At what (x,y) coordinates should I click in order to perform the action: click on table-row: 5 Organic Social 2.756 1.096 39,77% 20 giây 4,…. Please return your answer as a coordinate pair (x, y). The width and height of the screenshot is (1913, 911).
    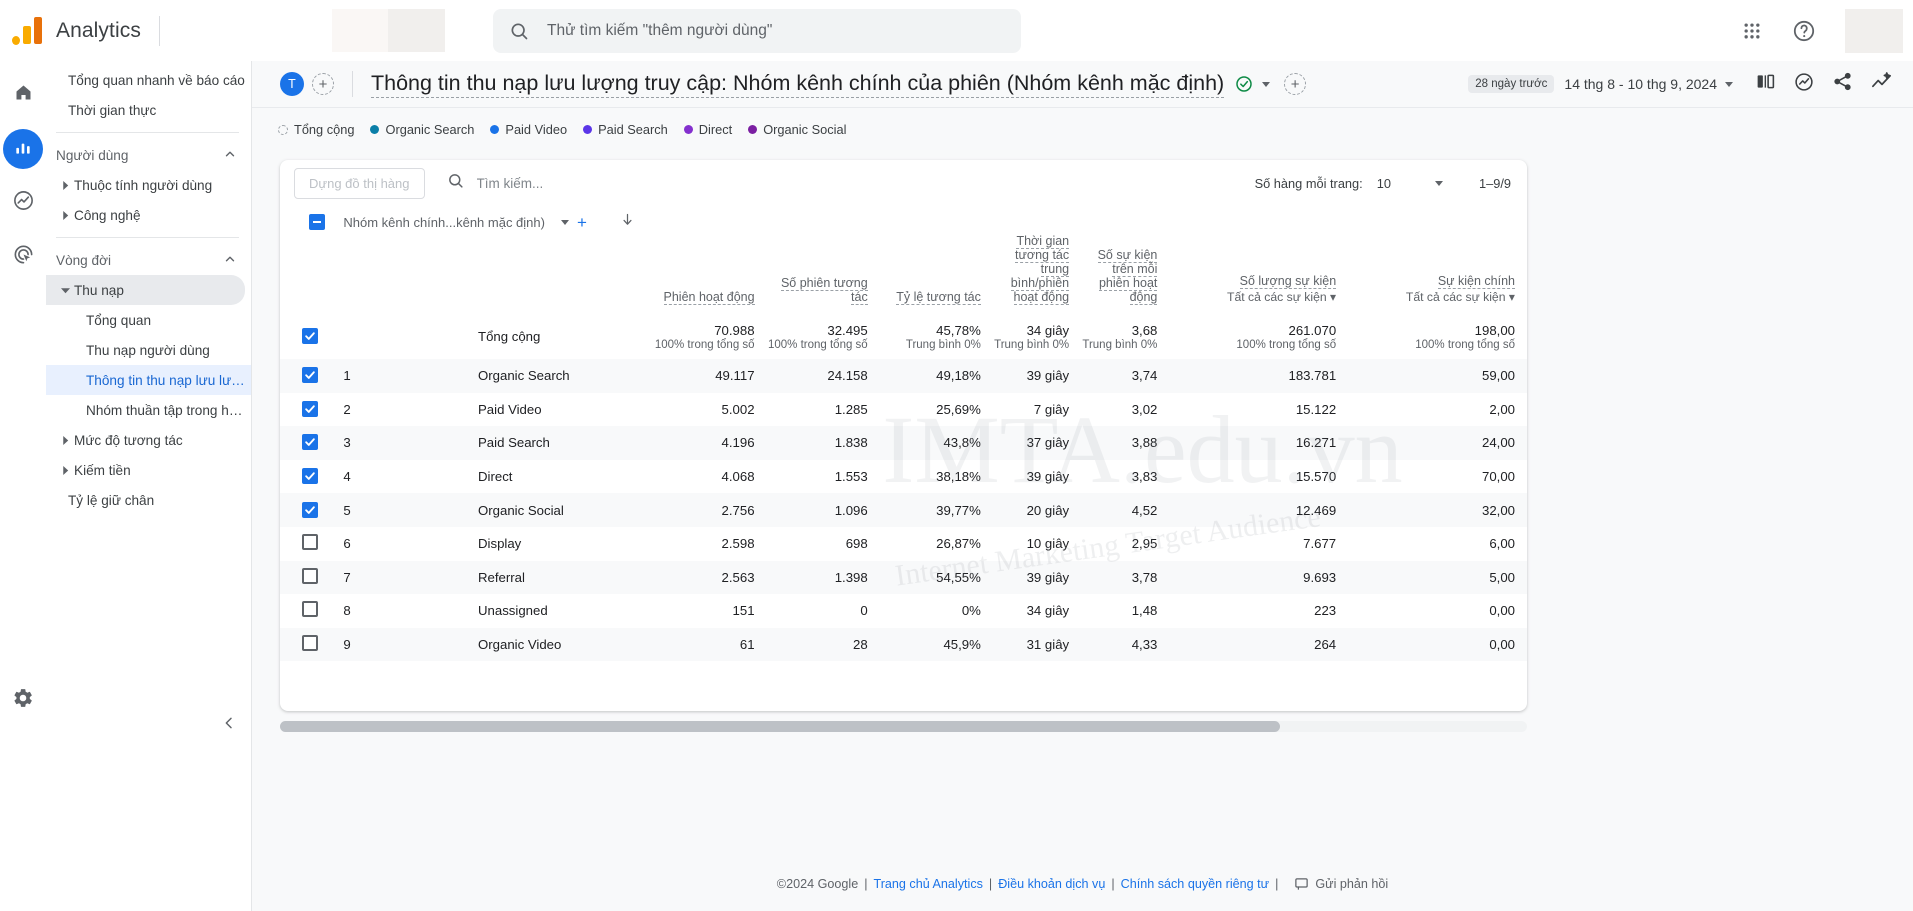
    Looking at the image, I should click on (903, 510).